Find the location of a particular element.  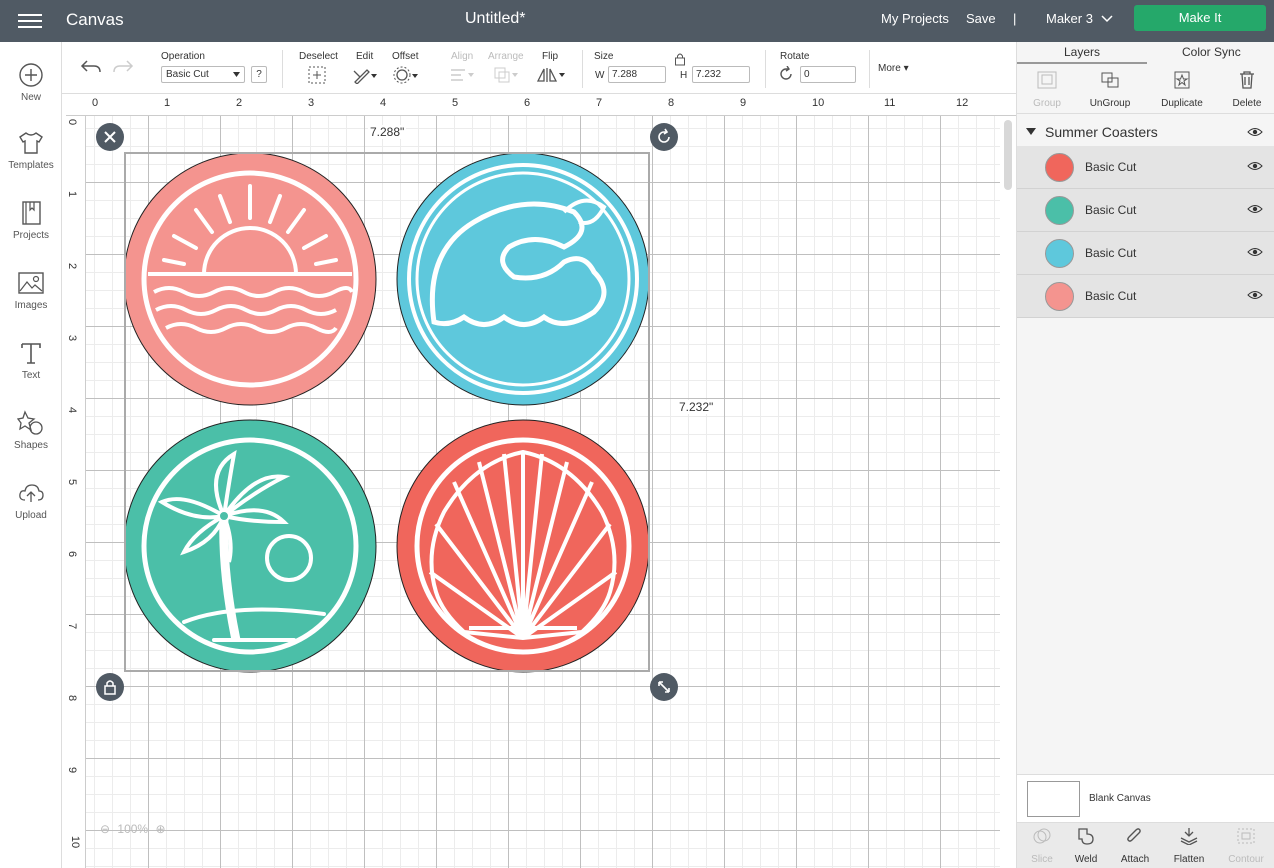

sidebar-item-upload: Upload is located at coordinates (31, 511).